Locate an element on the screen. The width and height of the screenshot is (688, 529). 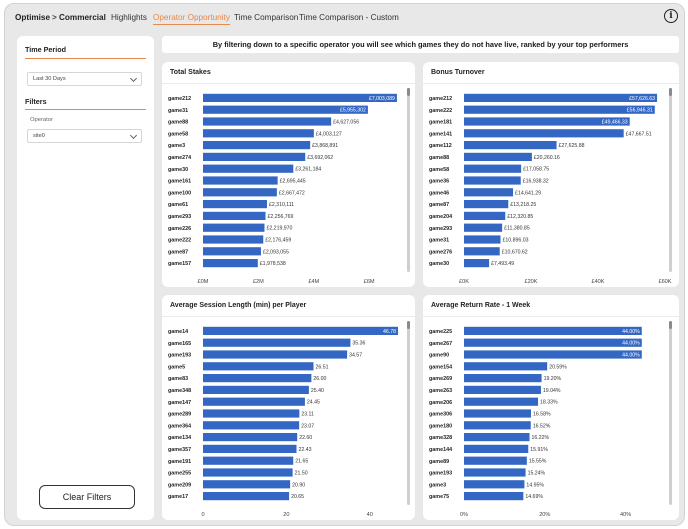
data-label: 18.33% is located at coordinates (549, 403).